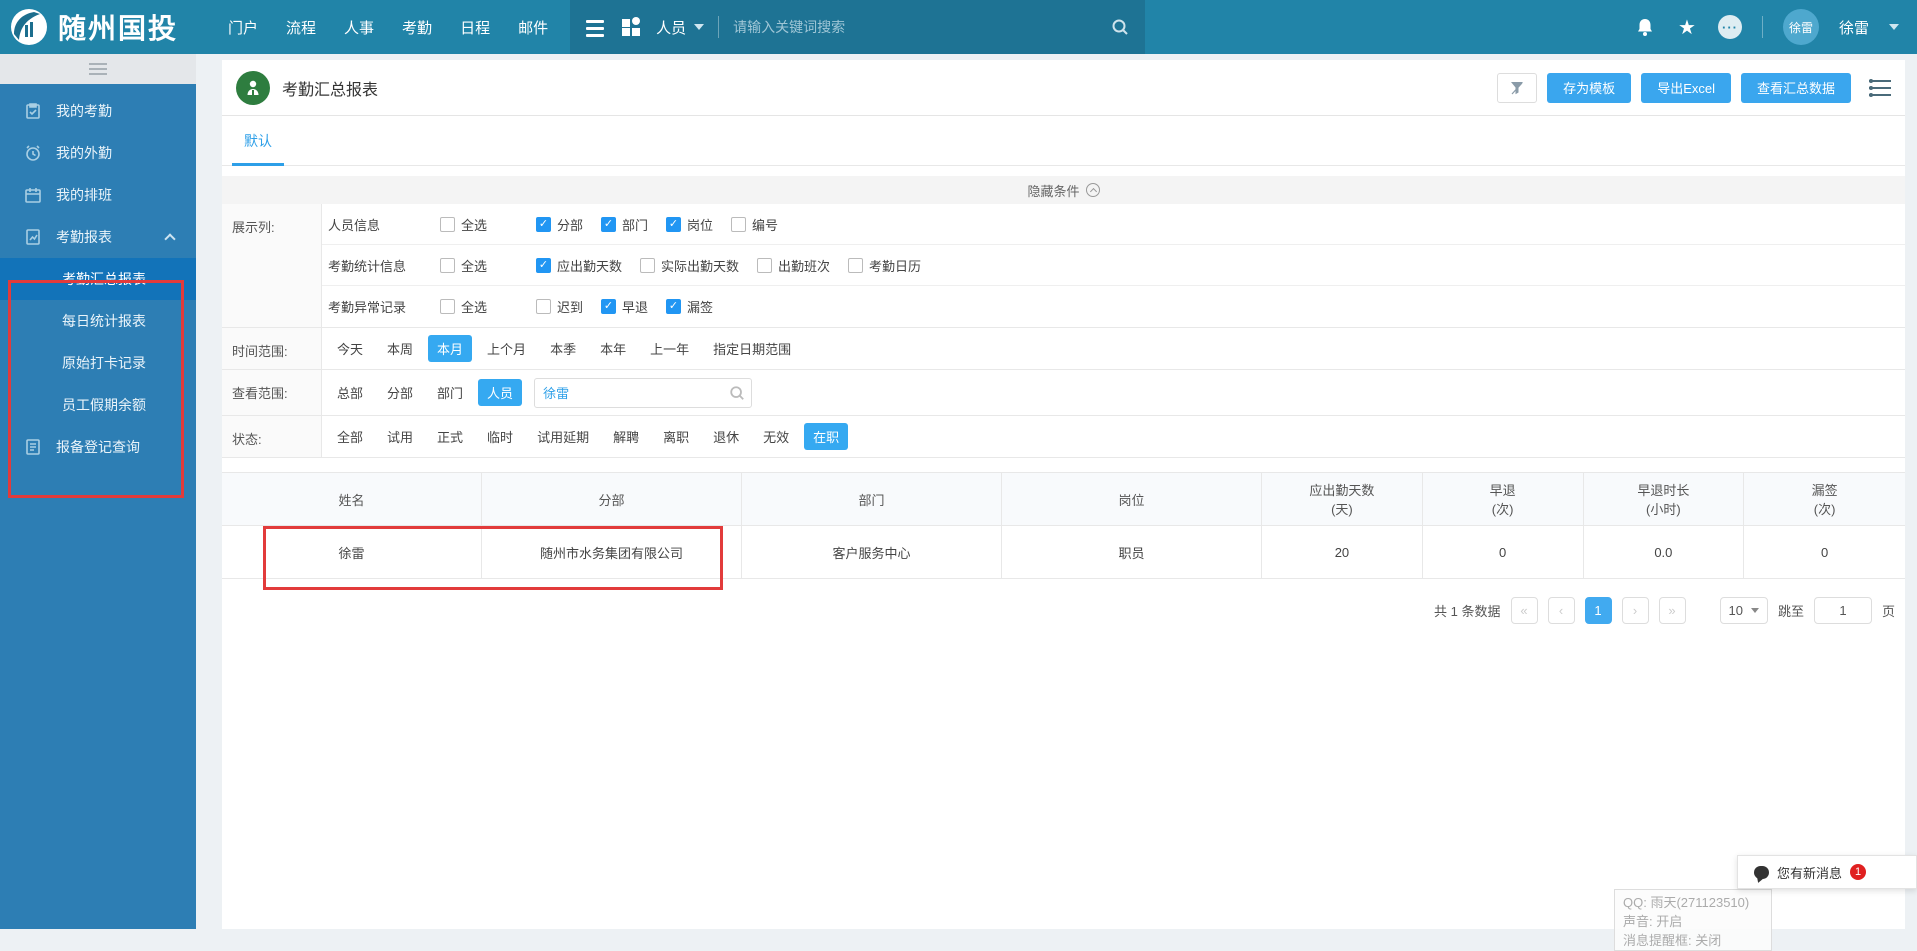  What do you see at coordinates (752, 348) in the screenshot?
I see `time-pill-custom-range: 指定日期范围` at bounding box center [752, 348].